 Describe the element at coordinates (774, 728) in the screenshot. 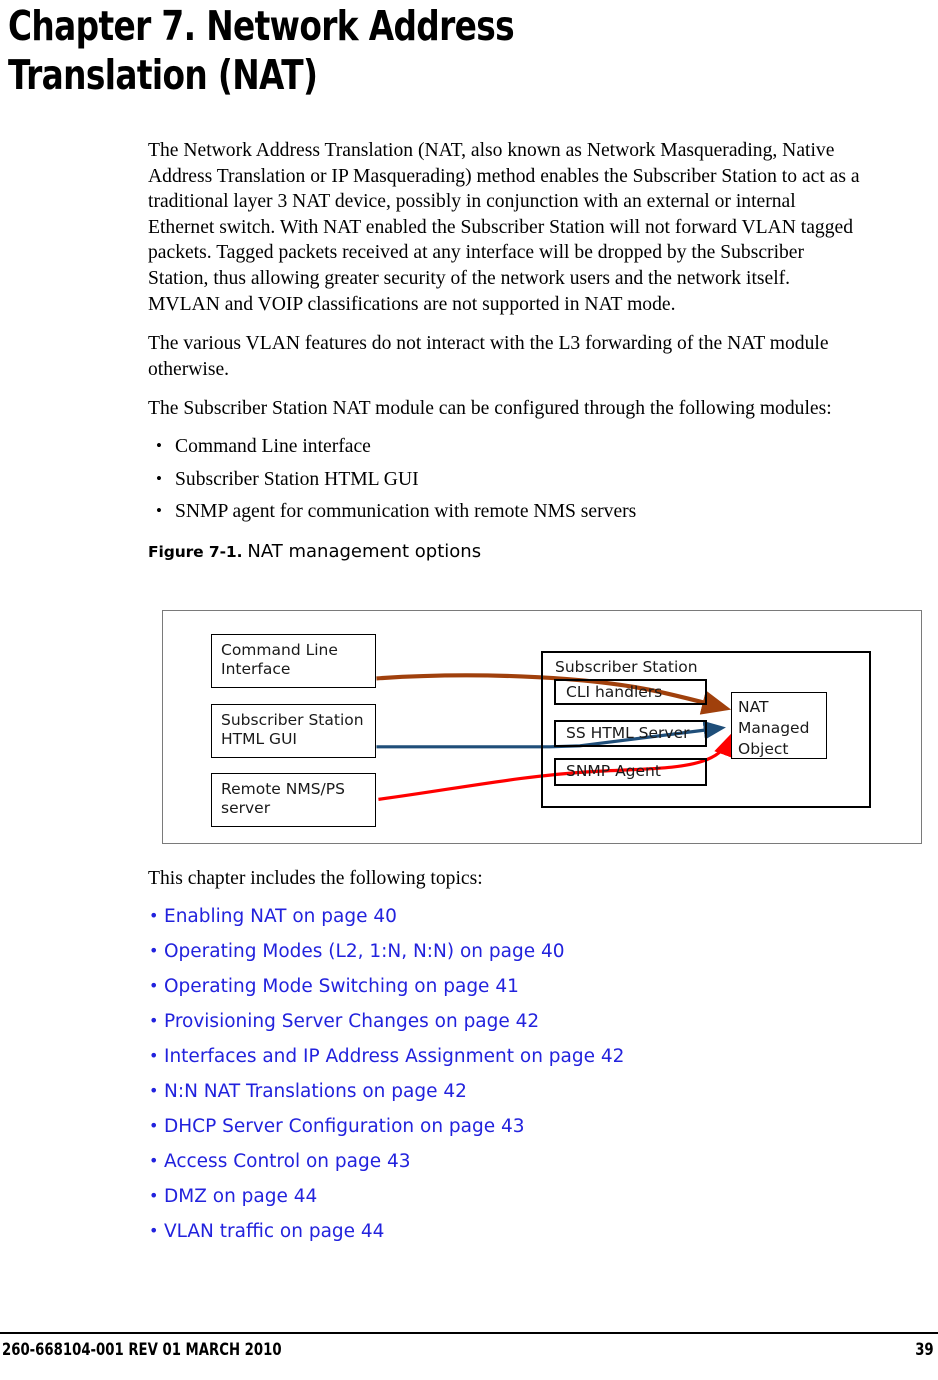

I see `diagram-box-label: NAT Managed Object` at that location.